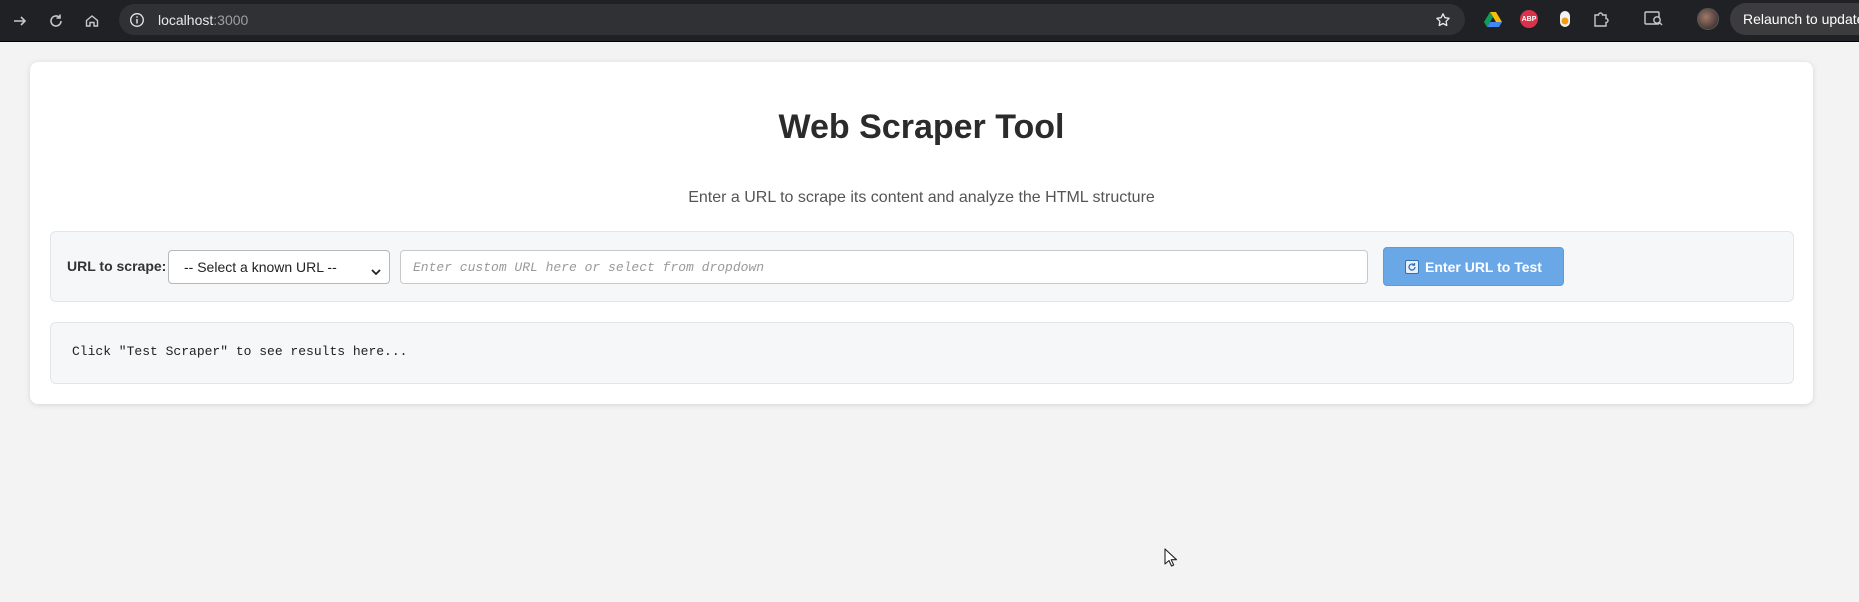 Image resolution: width=1859 pixels, height=602 pixels. What do you see at coordinates (260, 267) in the screenshot?
I see `select-value: -- Select a known URL --` at bounding box center [260, 267].